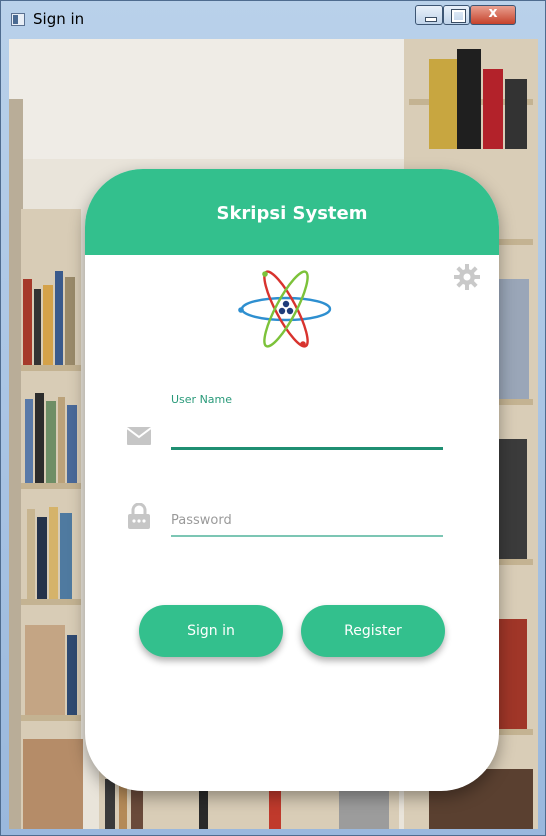  What do you see at coordinates (307, 521) in the screenshot?
I see `password-input` at bounding box center [307, 521].